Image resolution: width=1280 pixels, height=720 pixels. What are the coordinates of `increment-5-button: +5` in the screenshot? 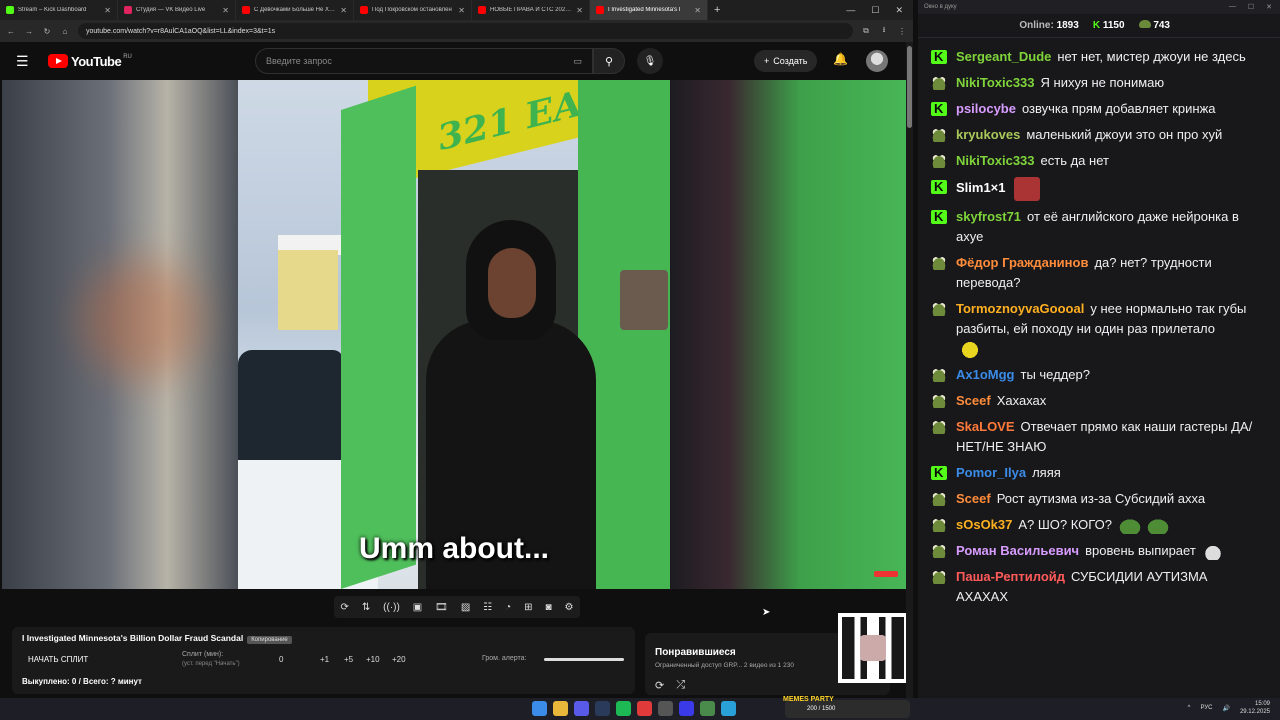 It's located at (348, 659).